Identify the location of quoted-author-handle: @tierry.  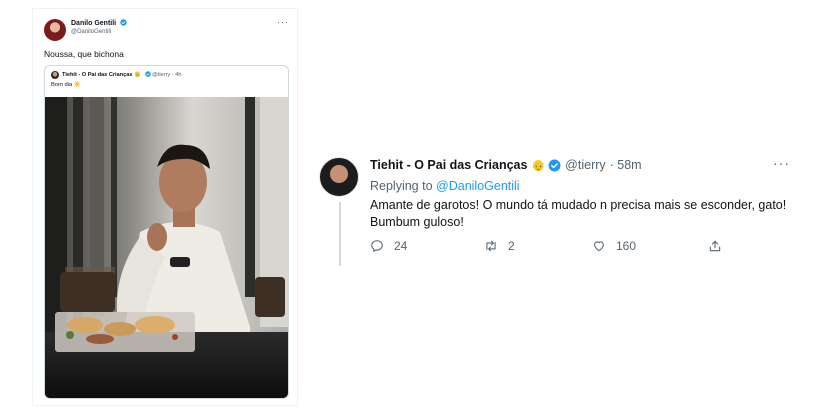
(161, 75).